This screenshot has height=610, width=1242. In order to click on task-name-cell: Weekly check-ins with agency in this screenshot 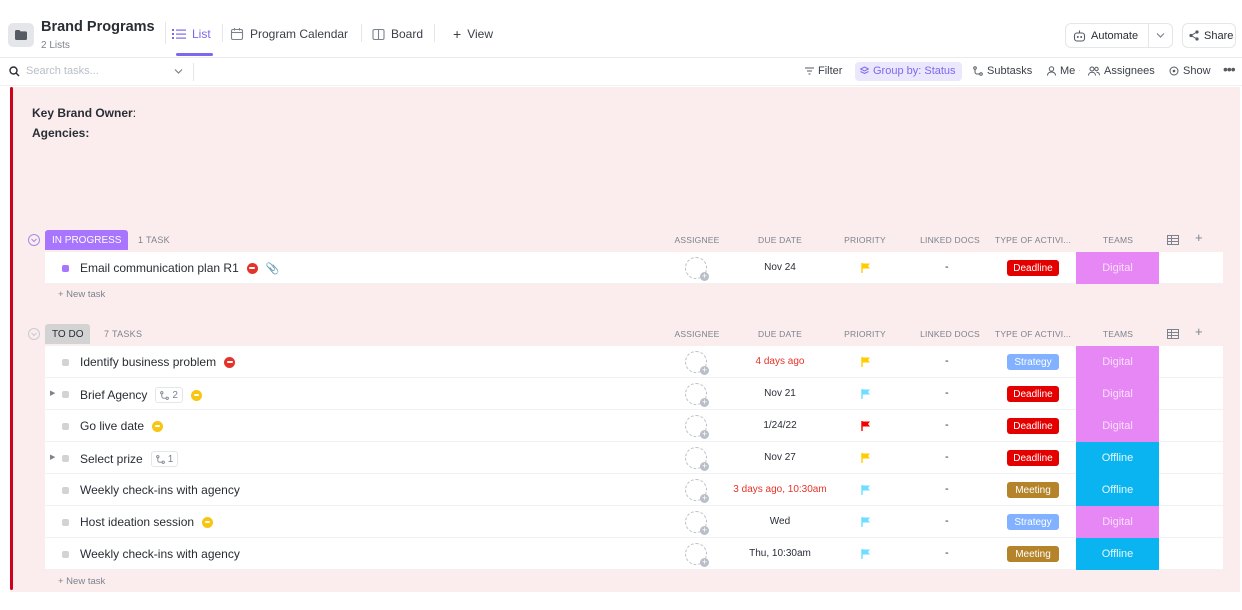, I will do `click(160, 490)`.